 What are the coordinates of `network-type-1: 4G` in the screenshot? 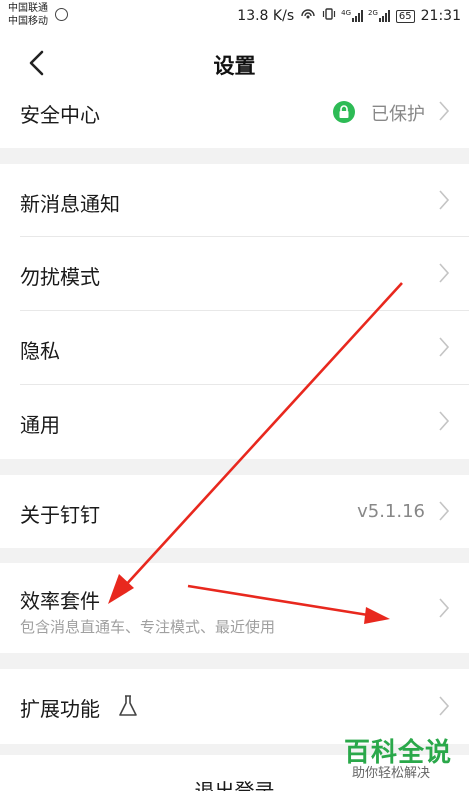 It's located at (346, 13).